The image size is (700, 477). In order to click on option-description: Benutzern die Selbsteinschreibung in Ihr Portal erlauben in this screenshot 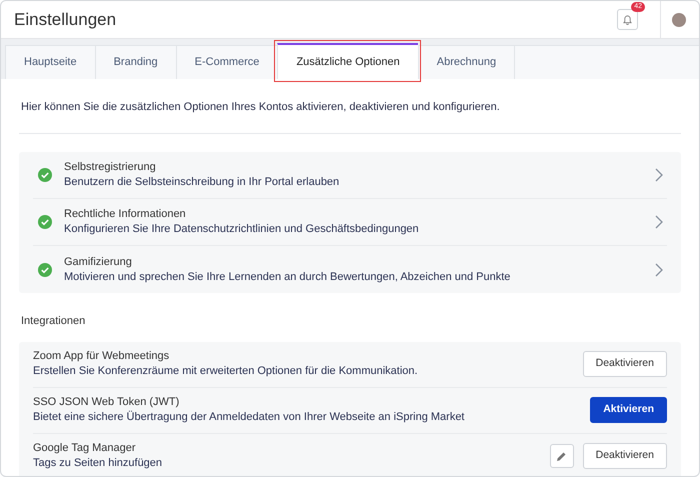, I will do `click(202, 182)`.